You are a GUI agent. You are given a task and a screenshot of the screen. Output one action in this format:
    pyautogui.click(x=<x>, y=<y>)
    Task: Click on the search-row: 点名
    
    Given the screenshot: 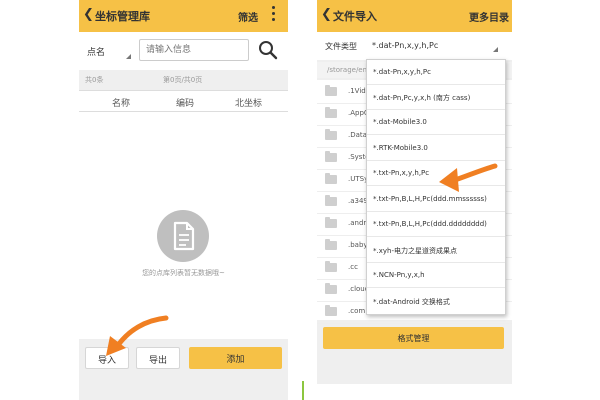 What is the action you would take?
    pyautogui.click(x=183, y=51)
    